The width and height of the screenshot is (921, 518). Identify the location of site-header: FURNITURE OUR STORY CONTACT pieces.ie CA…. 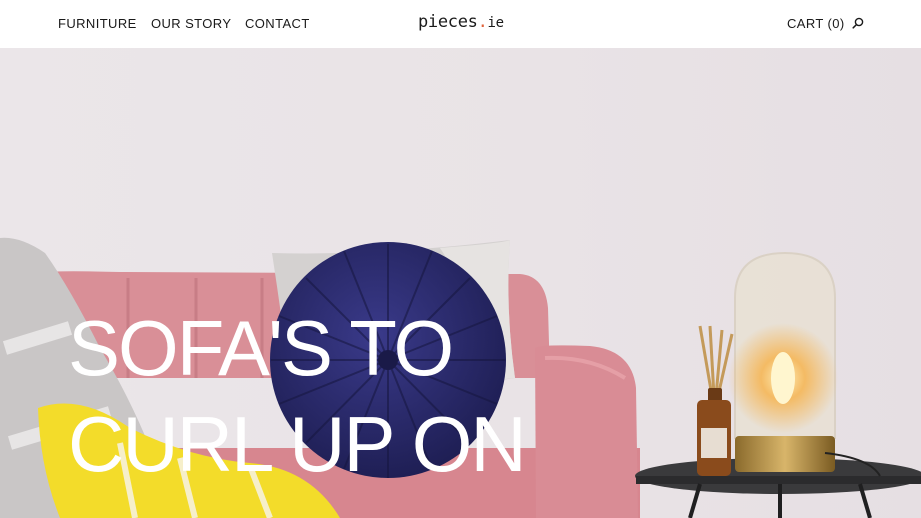
(460, 24).